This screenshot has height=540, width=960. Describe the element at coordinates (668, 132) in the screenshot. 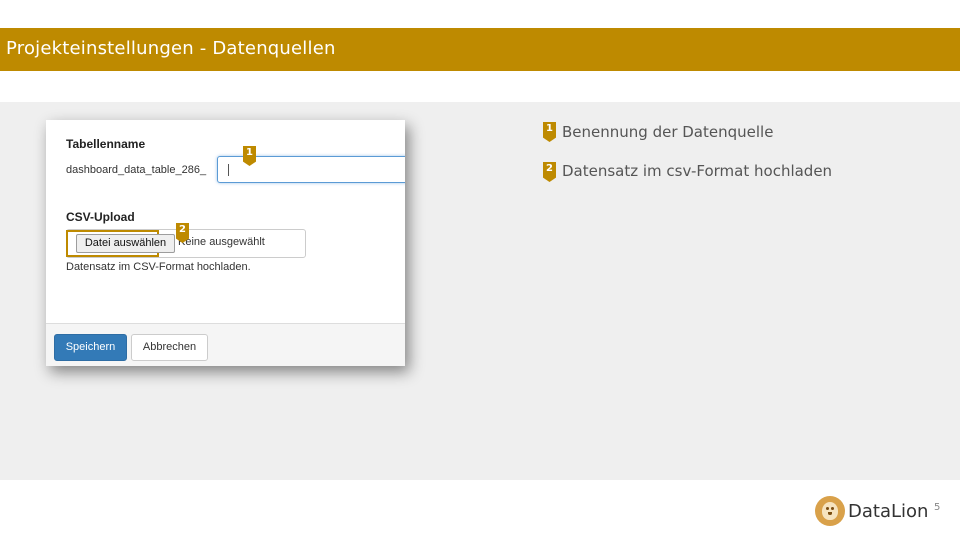

I see `legend-item-1-text: Benennung der Datenquelle` at that location.